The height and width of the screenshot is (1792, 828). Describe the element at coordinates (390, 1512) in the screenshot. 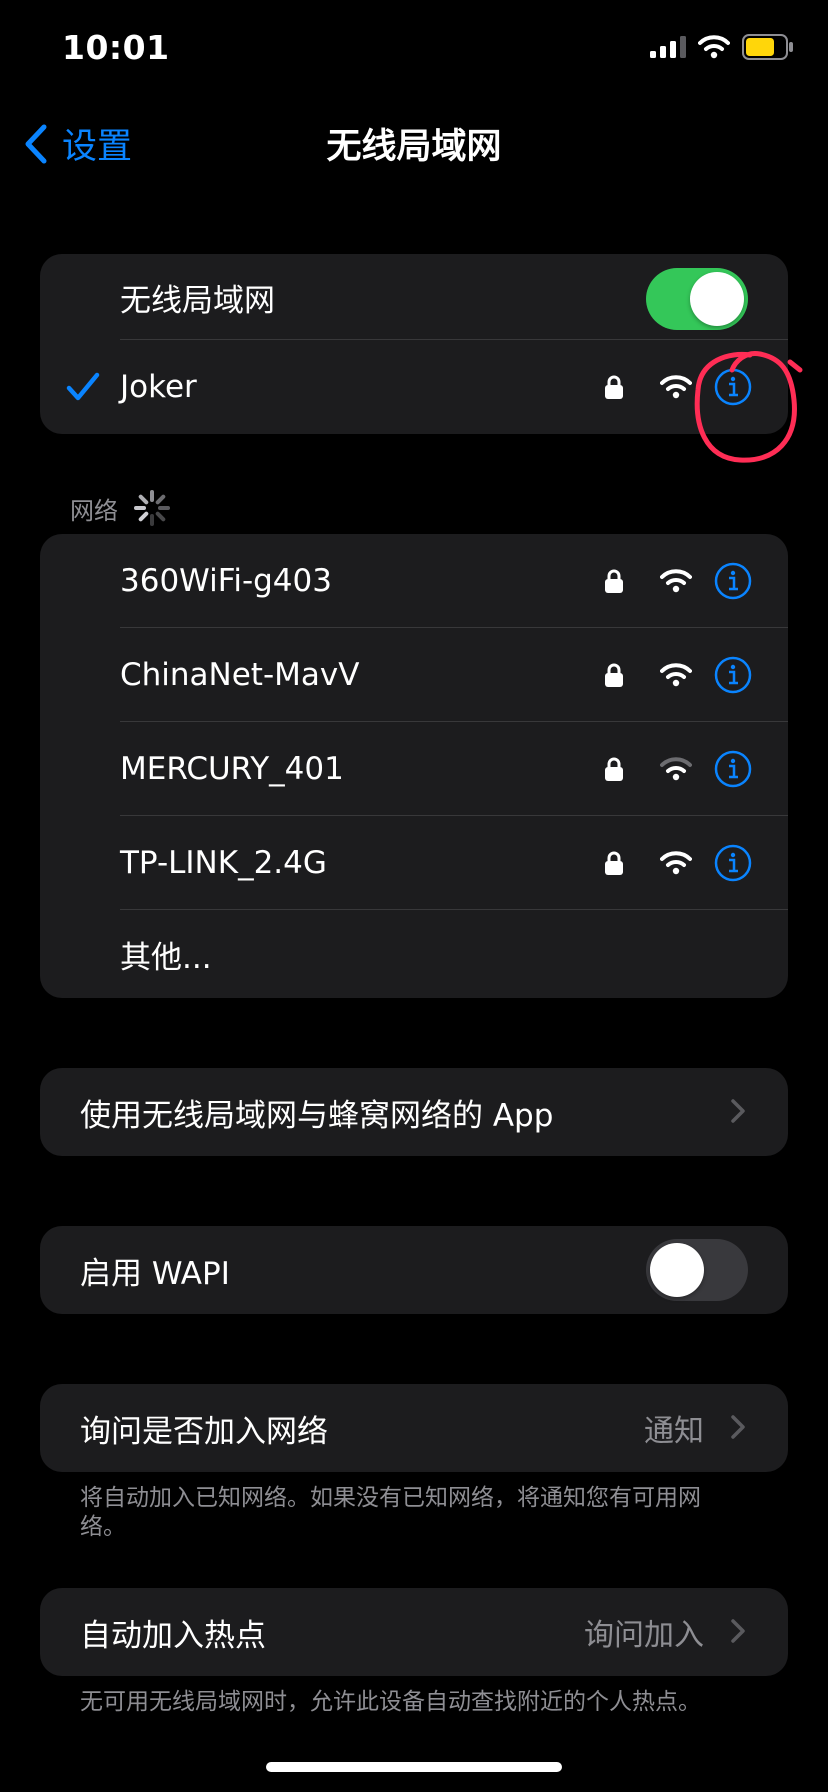

I see `ask-to-join-footnote: 将自动加入已知网络。如果没有已知网络，将通知您有可用网络。` at that location.